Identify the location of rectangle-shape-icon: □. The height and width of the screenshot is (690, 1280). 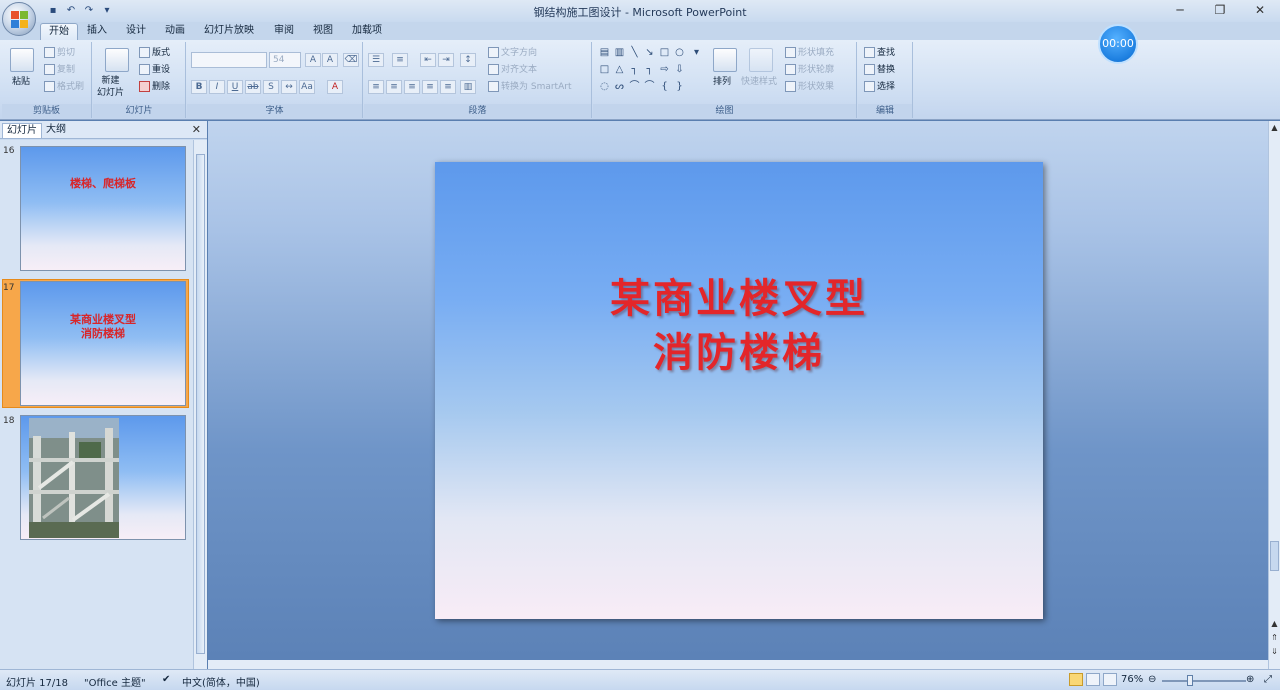
(664, 53).